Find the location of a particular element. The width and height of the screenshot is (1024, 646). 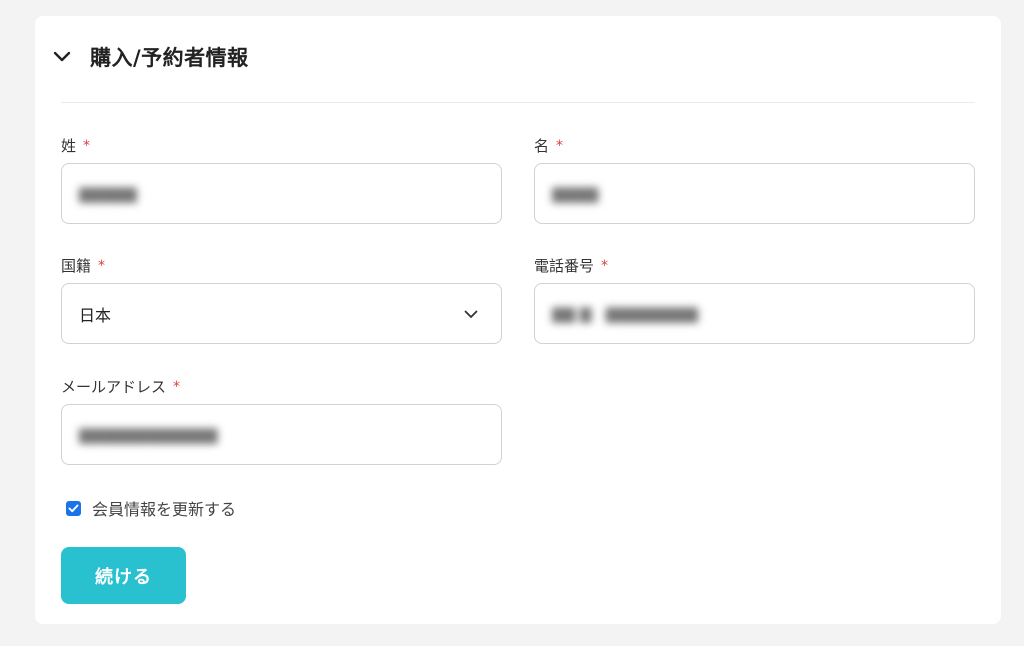

email-value: ▇▇▇▇▇▇▇▇▇▇▇▇ is located at coordinates (148, 434).